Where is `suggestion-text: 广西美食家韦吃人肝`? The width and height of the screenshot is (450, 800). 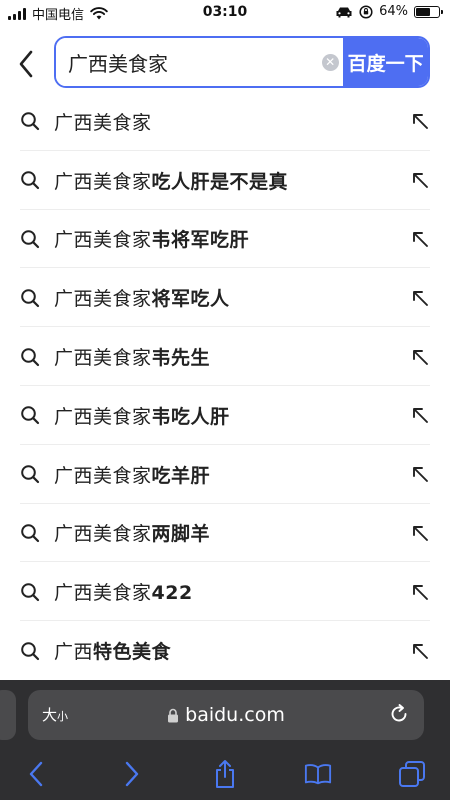 suggestion-text: 广西美食家韦吃人肝 is located at coordinates (142, 415).